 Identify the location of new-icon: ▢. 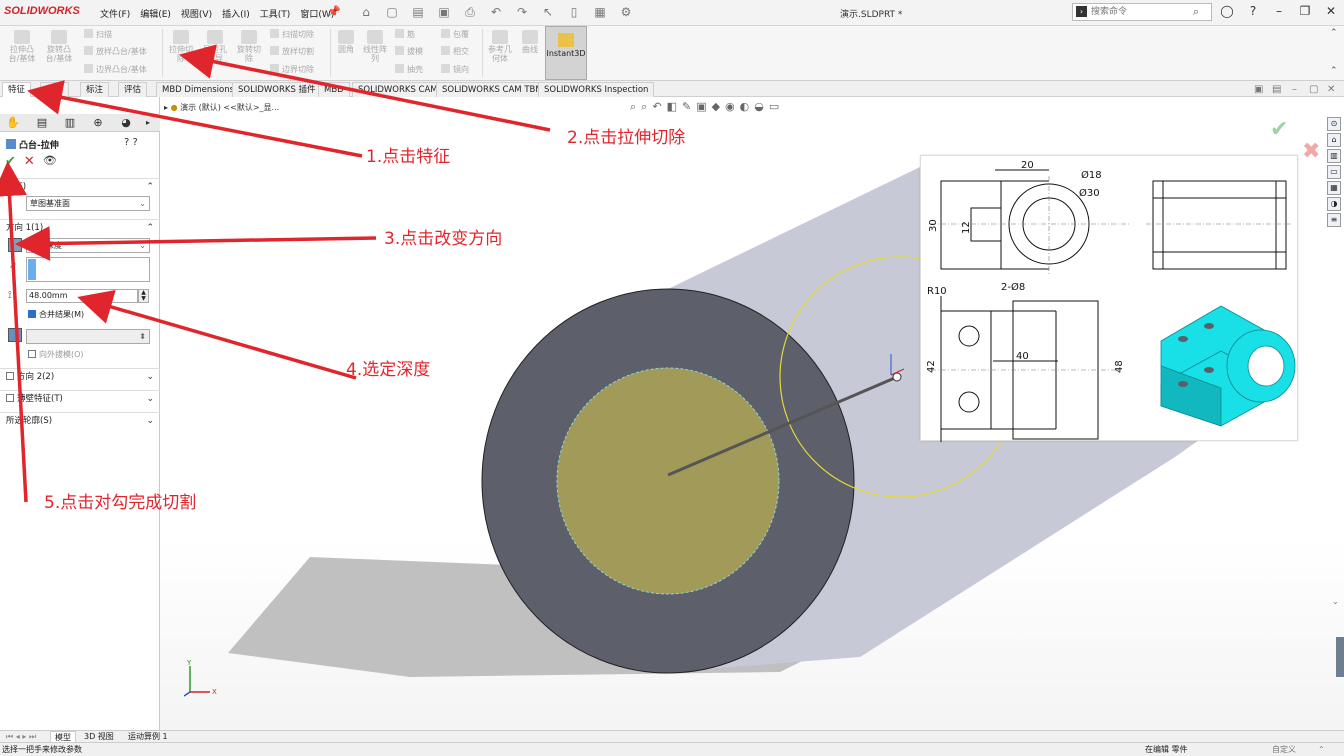
(392, 12).